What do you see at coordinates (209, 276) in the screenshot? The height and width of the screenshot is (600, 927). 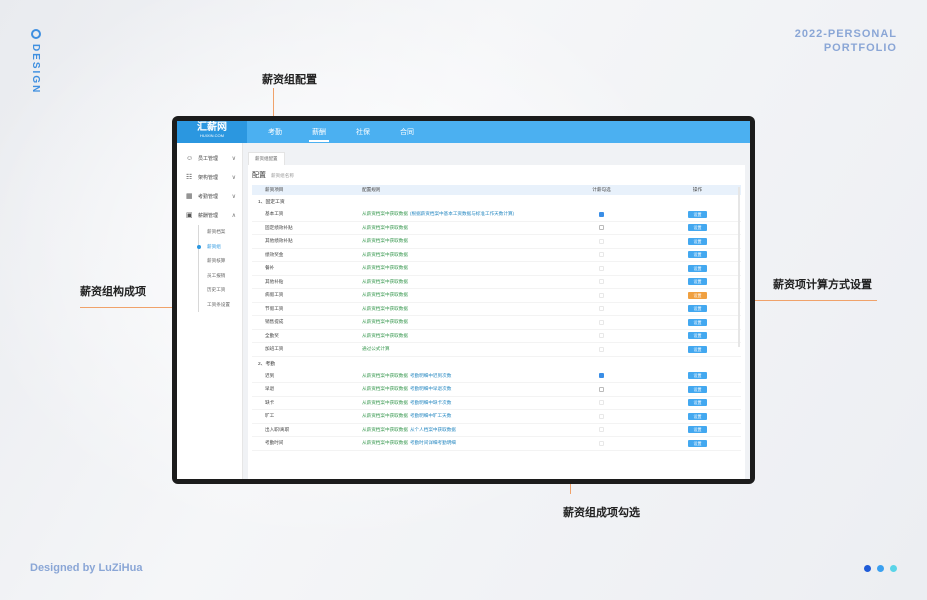 I see `sidebar-subitem: 员工报销` at bounding box center [209, 276].